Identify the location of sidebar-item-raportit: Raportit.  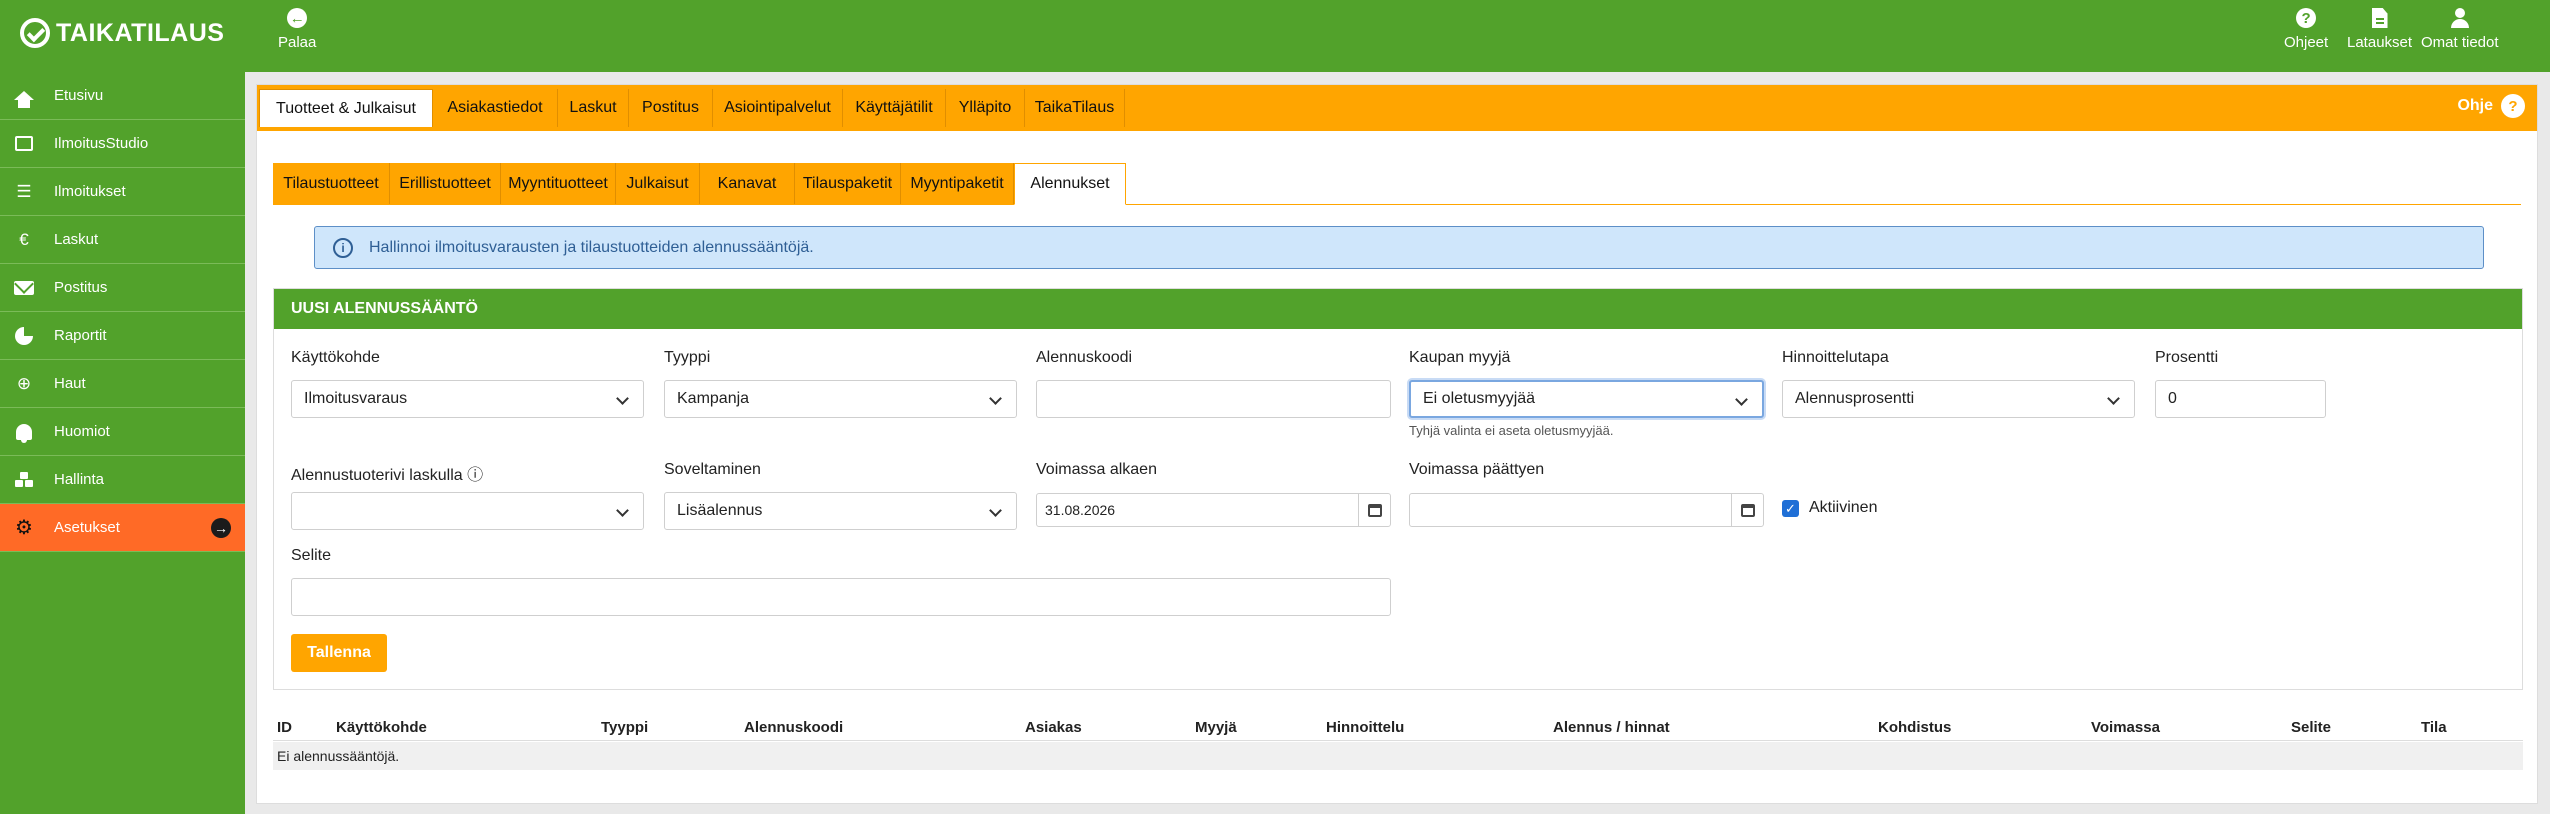
(122, 336).